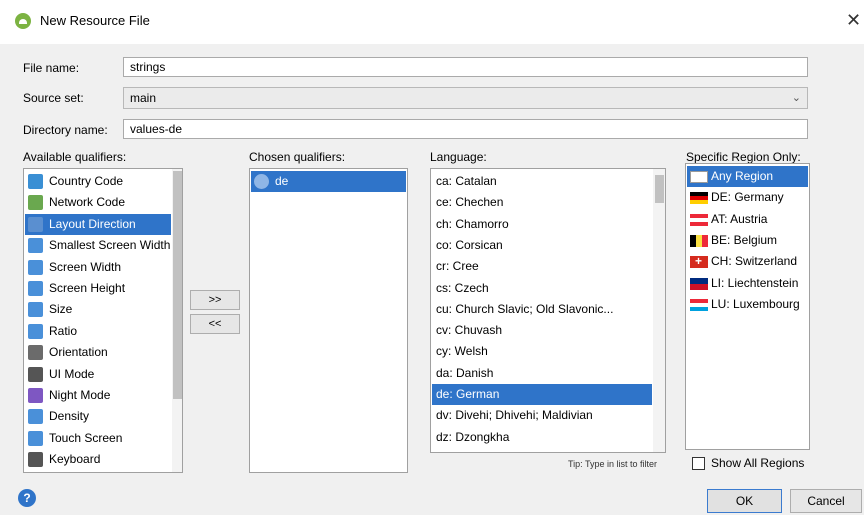  I want to click on chevron-down-icon: ⌄, so click(796, 98).